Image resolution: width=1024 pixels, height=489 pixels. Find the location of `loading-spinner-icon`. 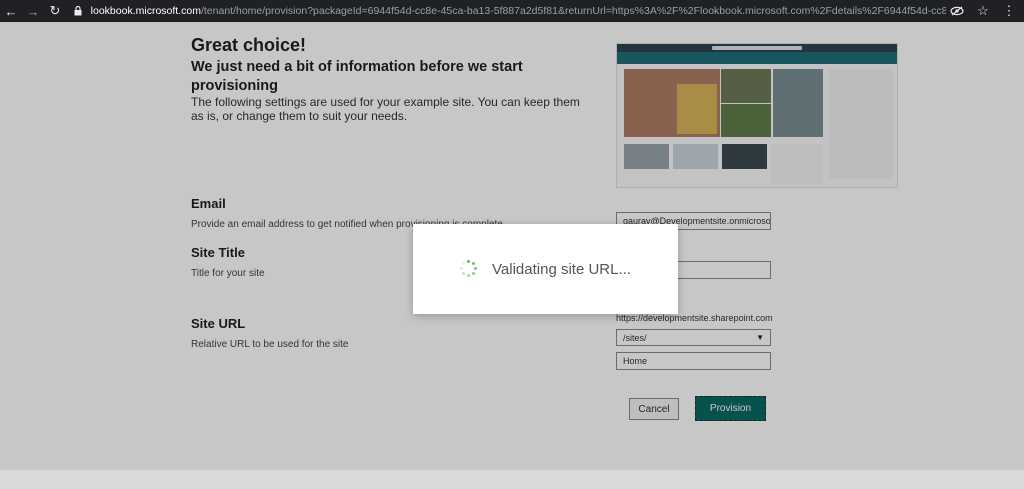

loading-spinner-icon is located at coordinates (469, 269).